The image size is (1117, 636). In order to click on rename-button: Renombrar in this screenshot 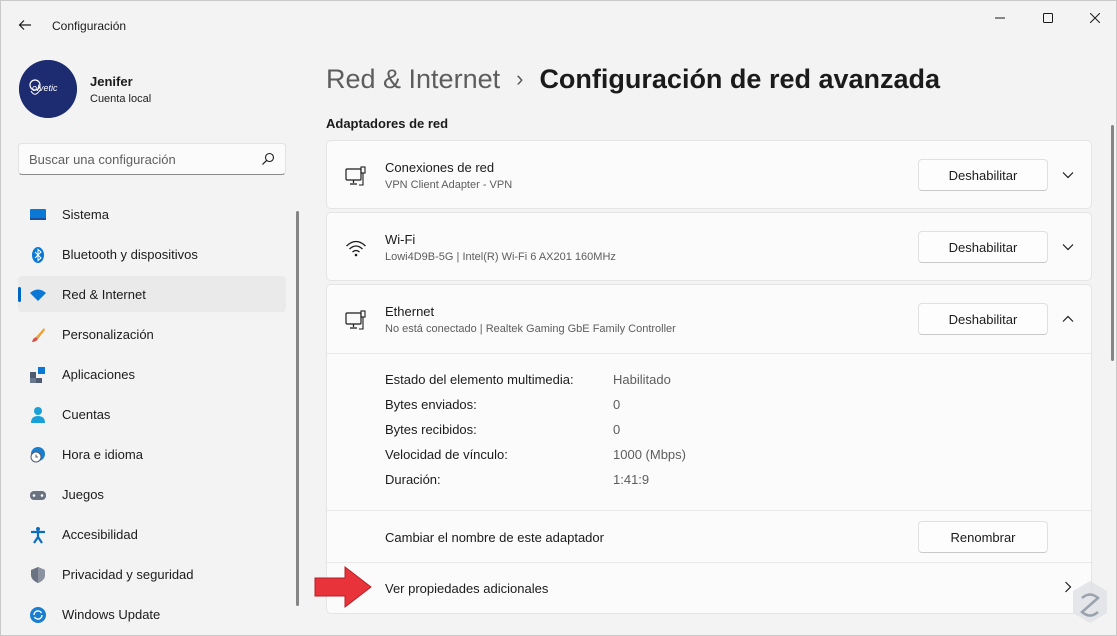, I will do `click(983, 537)`.